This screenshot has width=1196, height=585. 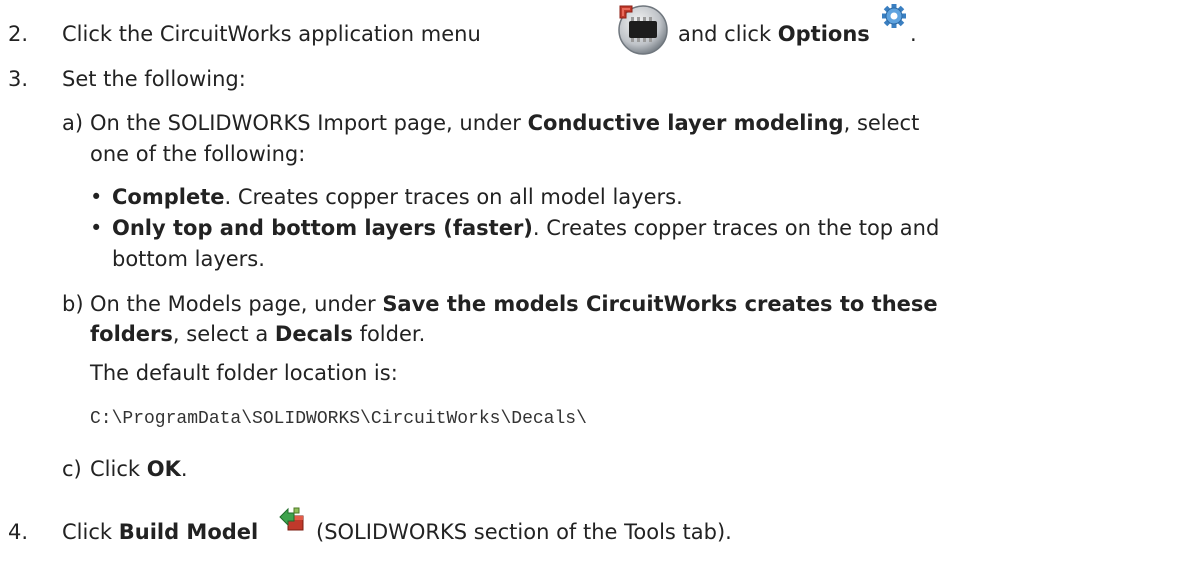 What do you see at coordinates (163, 469) in the screenshot?
I see `ok-label: OK` at bounding box center [163, 469].